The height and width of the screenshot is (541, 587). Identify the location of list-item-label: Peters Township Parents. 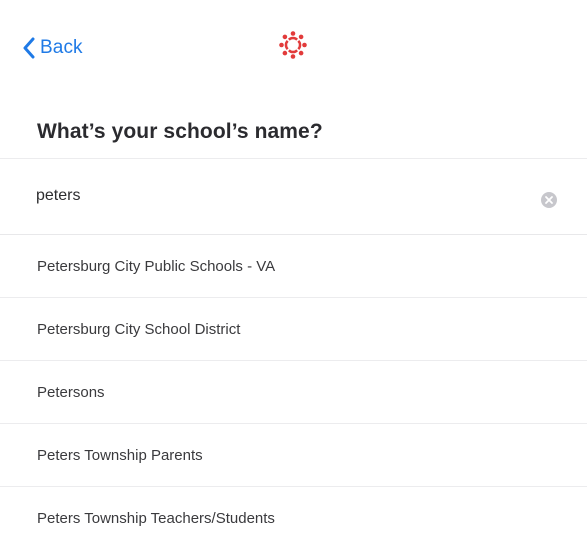
(120, 455).